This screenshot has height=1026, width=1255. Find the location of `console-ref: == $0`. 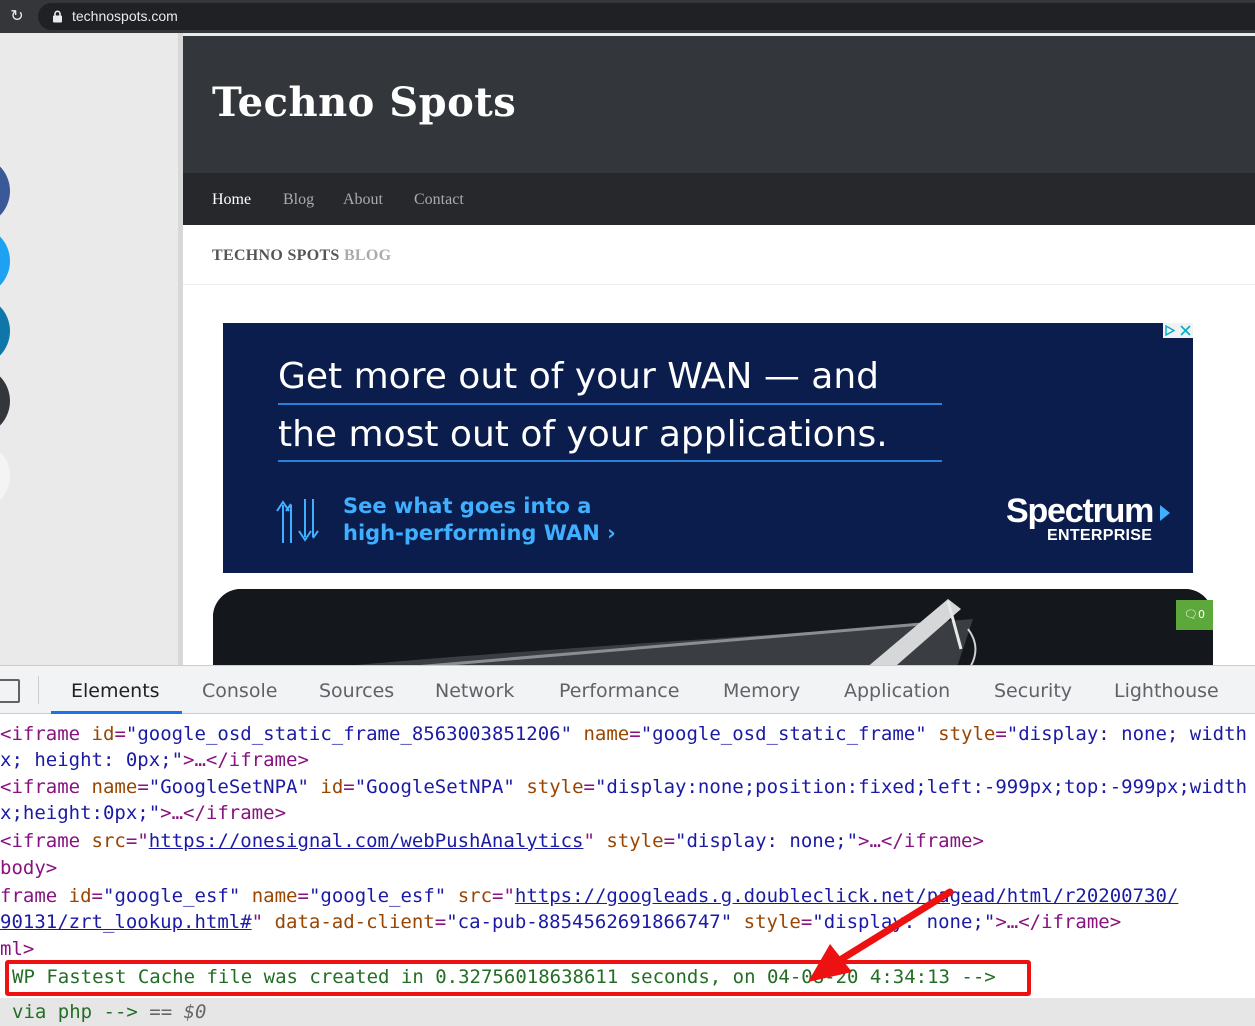

console-ref: == $0 is located at coordinates (178, 1012).